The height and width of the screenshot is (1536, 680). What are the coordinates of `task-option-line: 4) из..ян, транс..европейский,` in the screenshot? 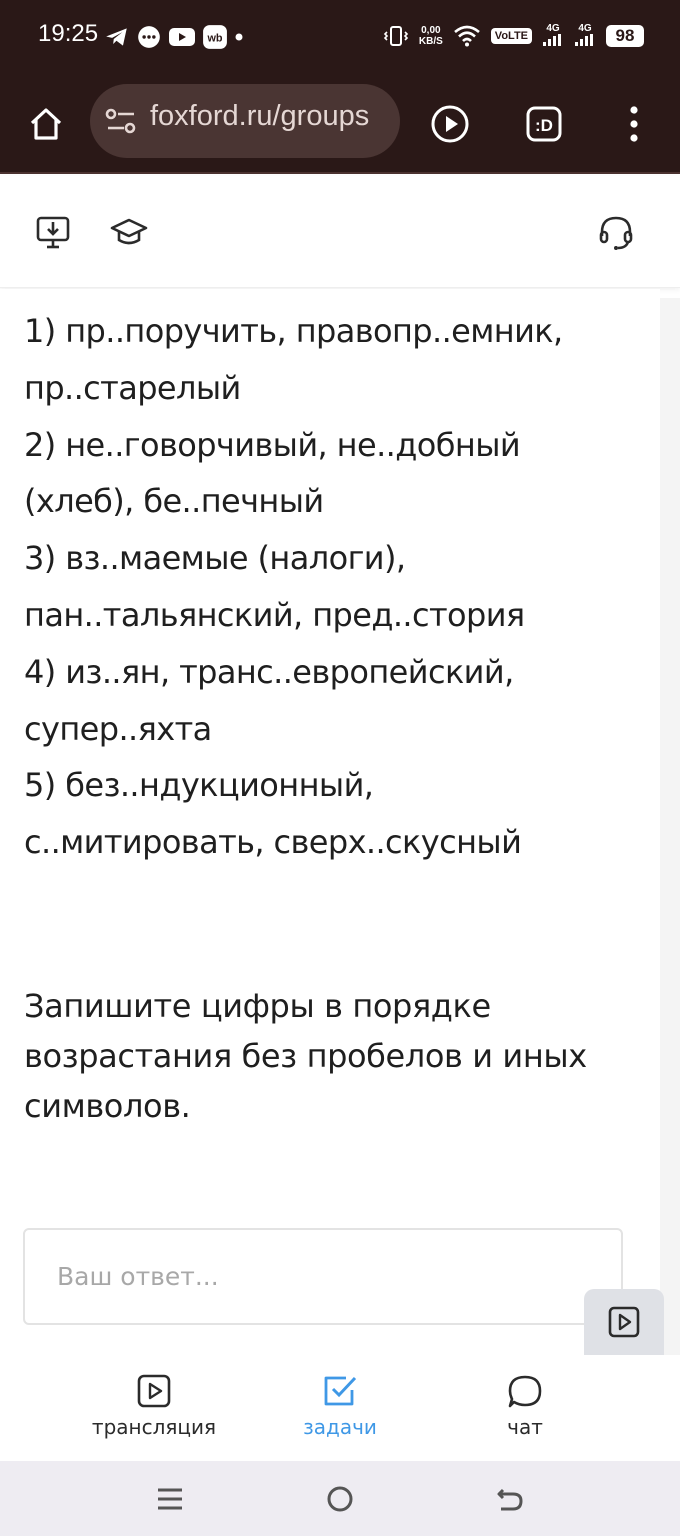 It's located at (269, 671).